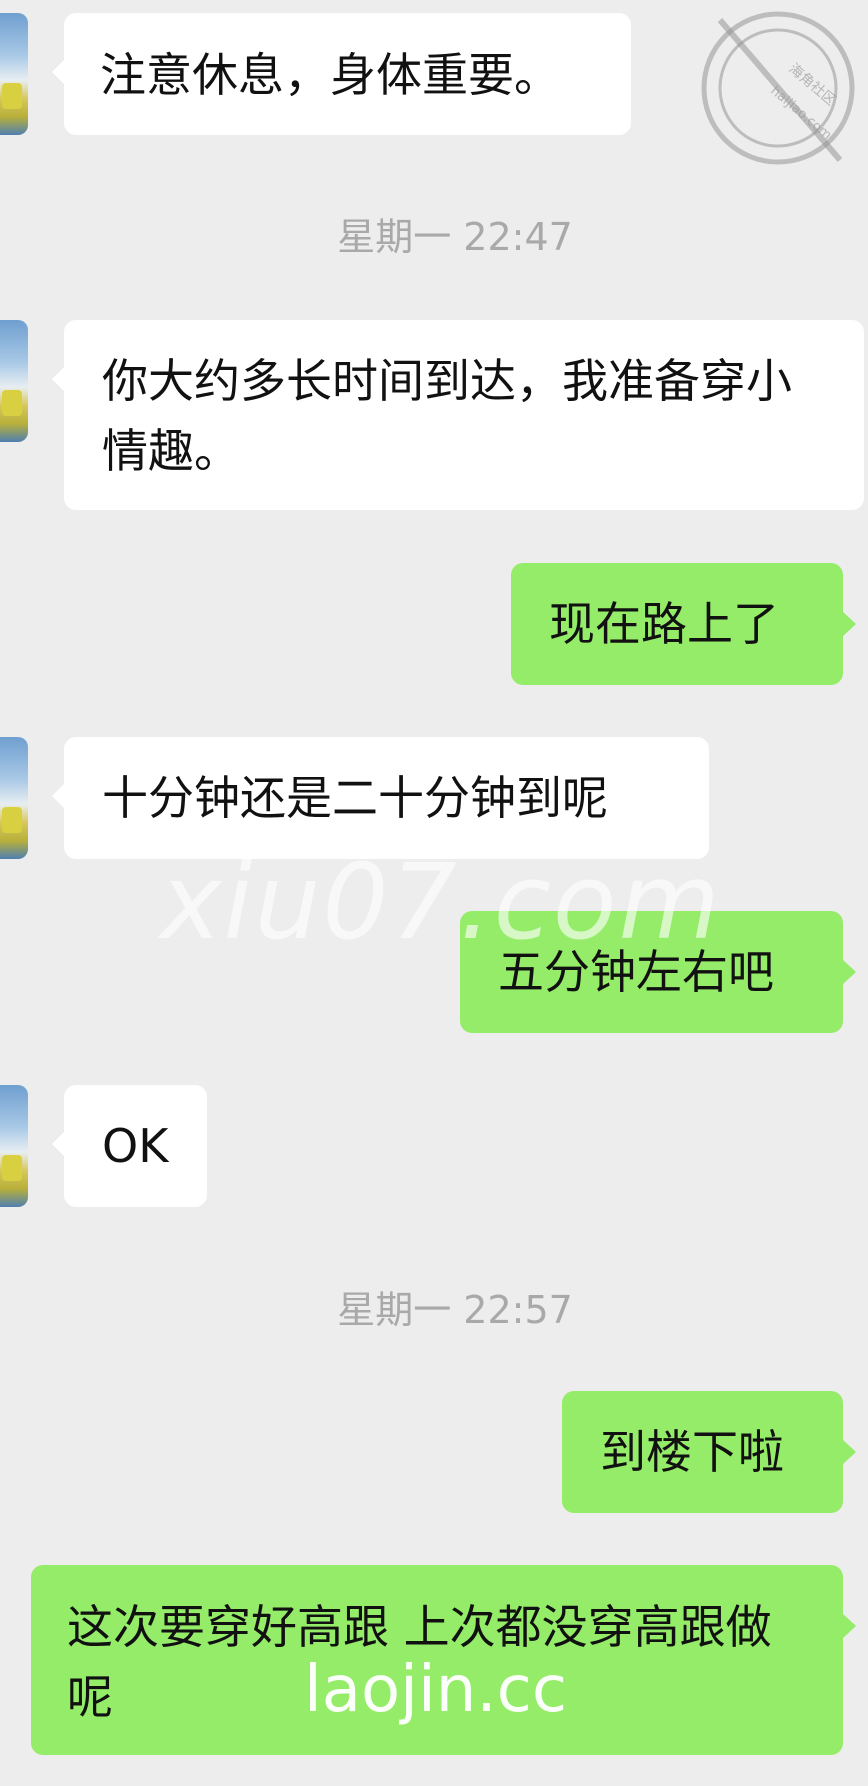  I want to click on outgoing-message: 五分钟左右吧, so click(658, 972).